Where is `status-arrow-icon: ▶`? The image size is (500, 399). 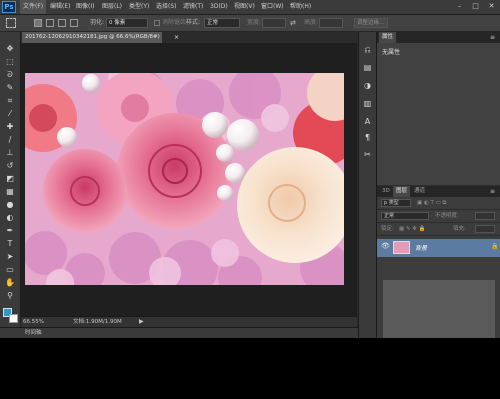
status-arrow-icon: ▶ is located at coordinates (141, 322).